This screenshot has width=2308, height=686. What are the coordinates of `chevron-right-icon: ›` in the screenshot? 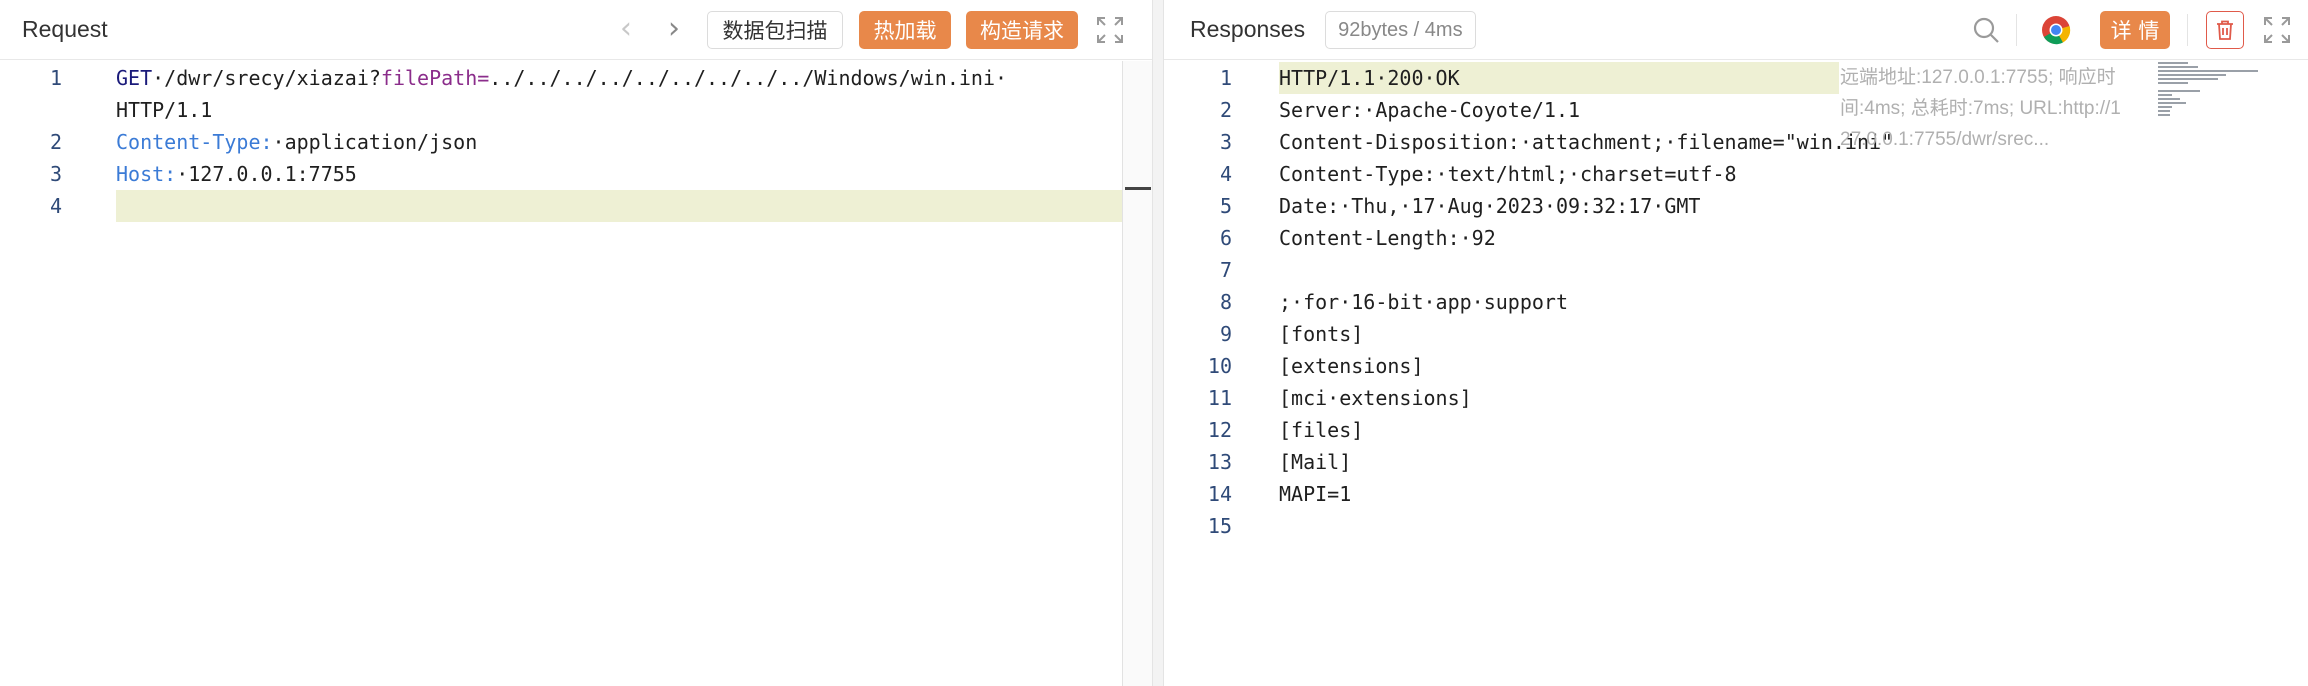 It's located at (674, 29).